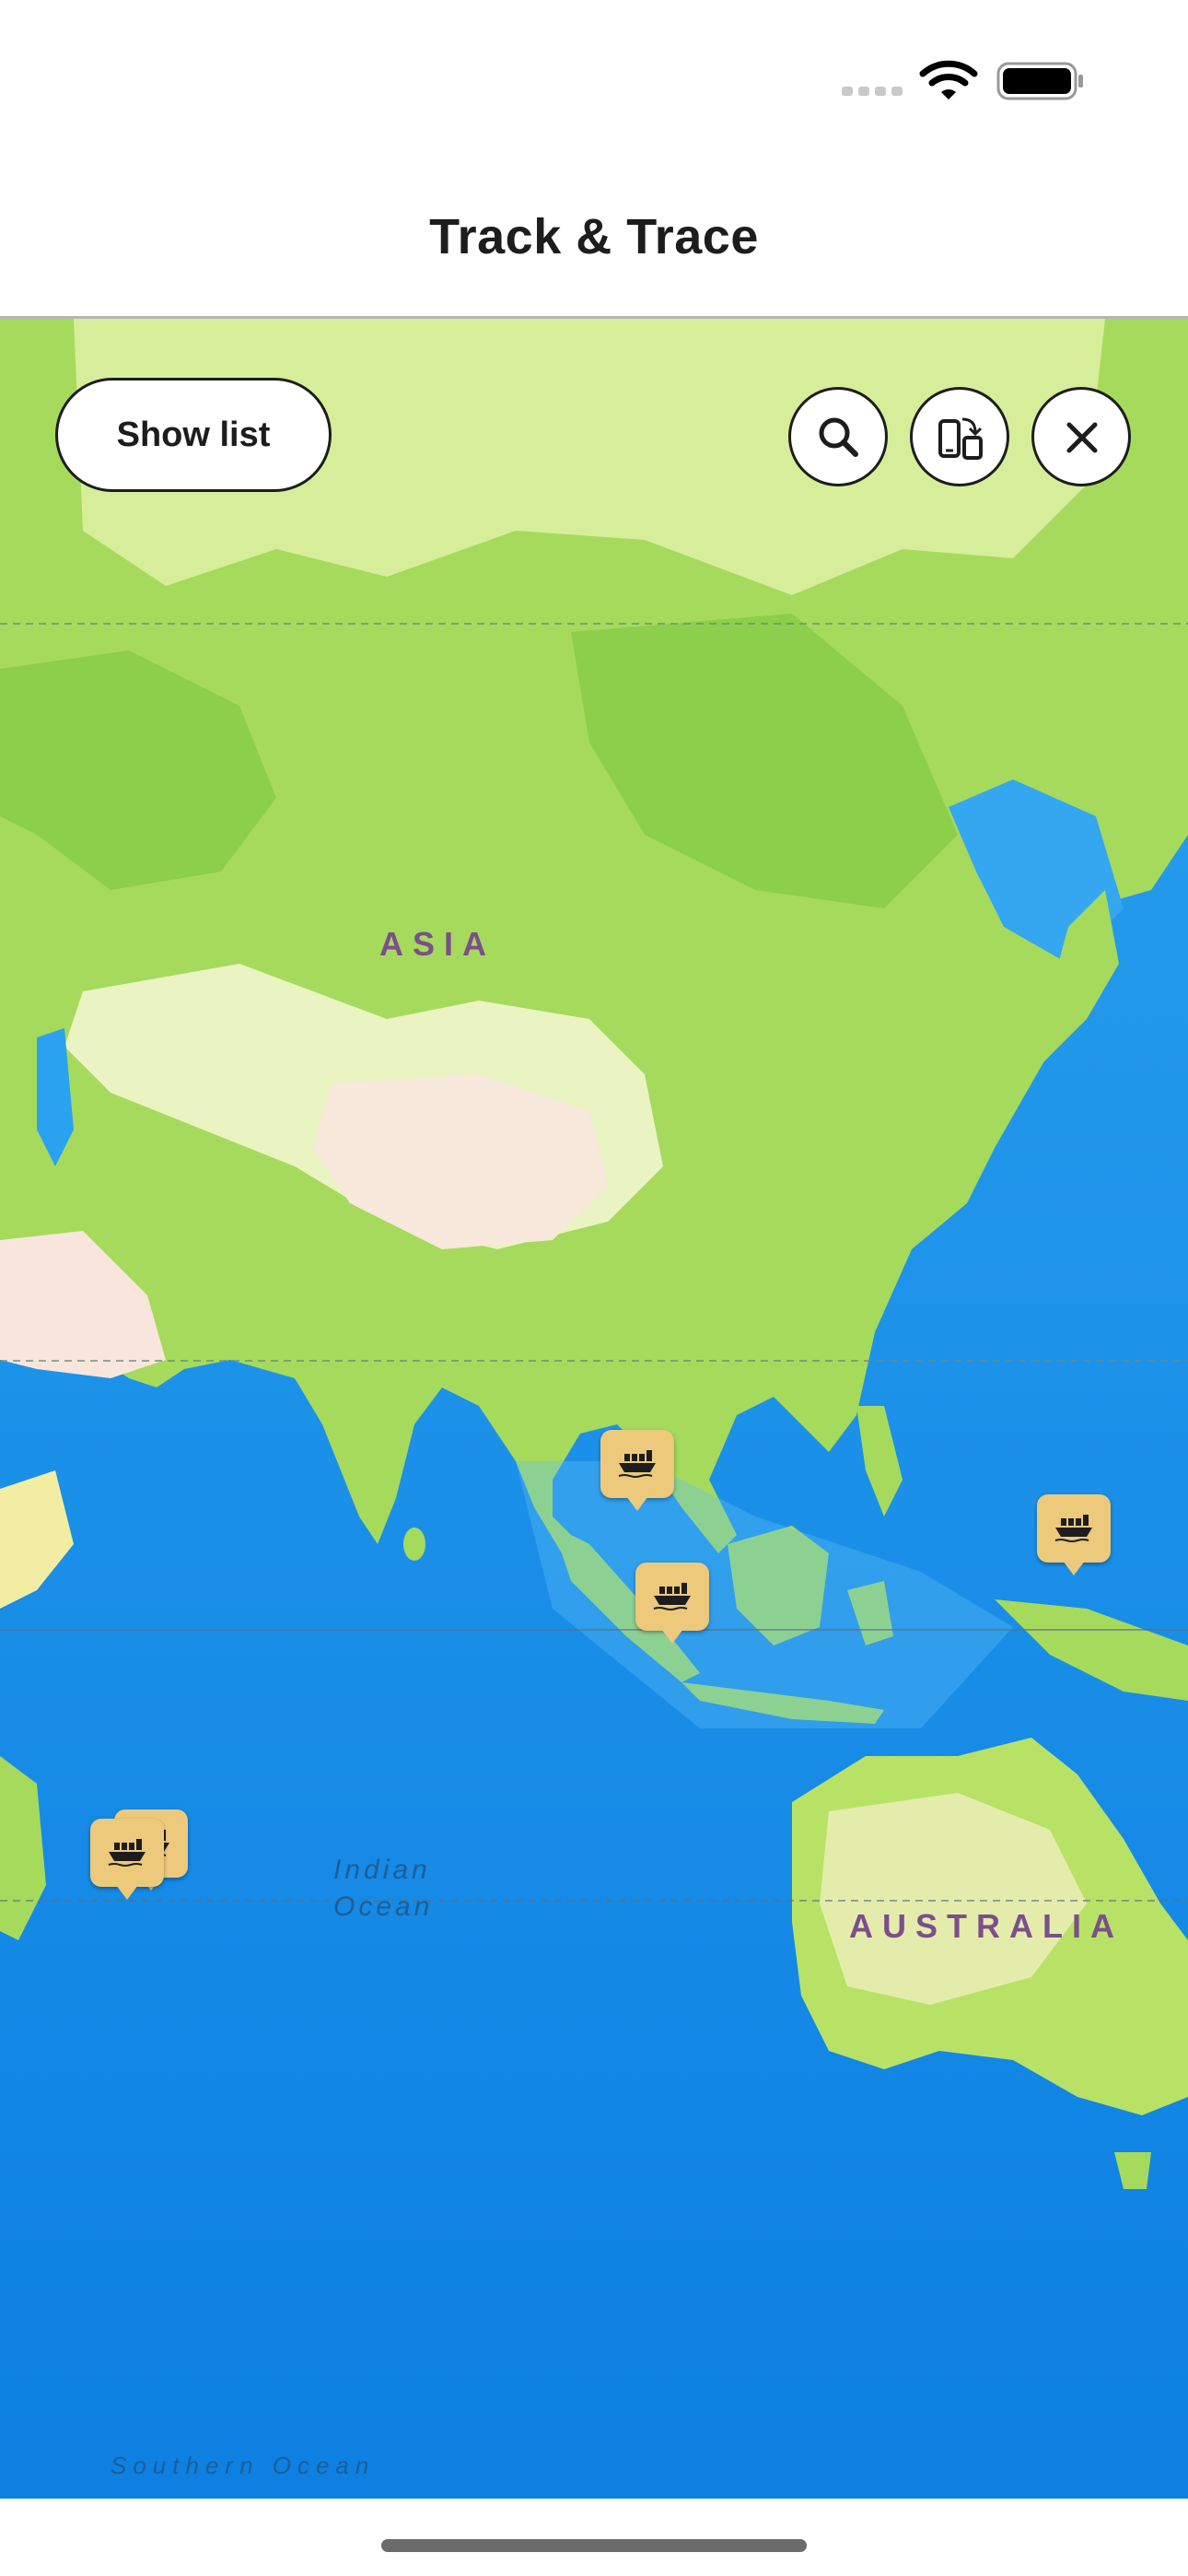  I want to click on label-indian-ocean-line1: Indian, so click(382, 1870).